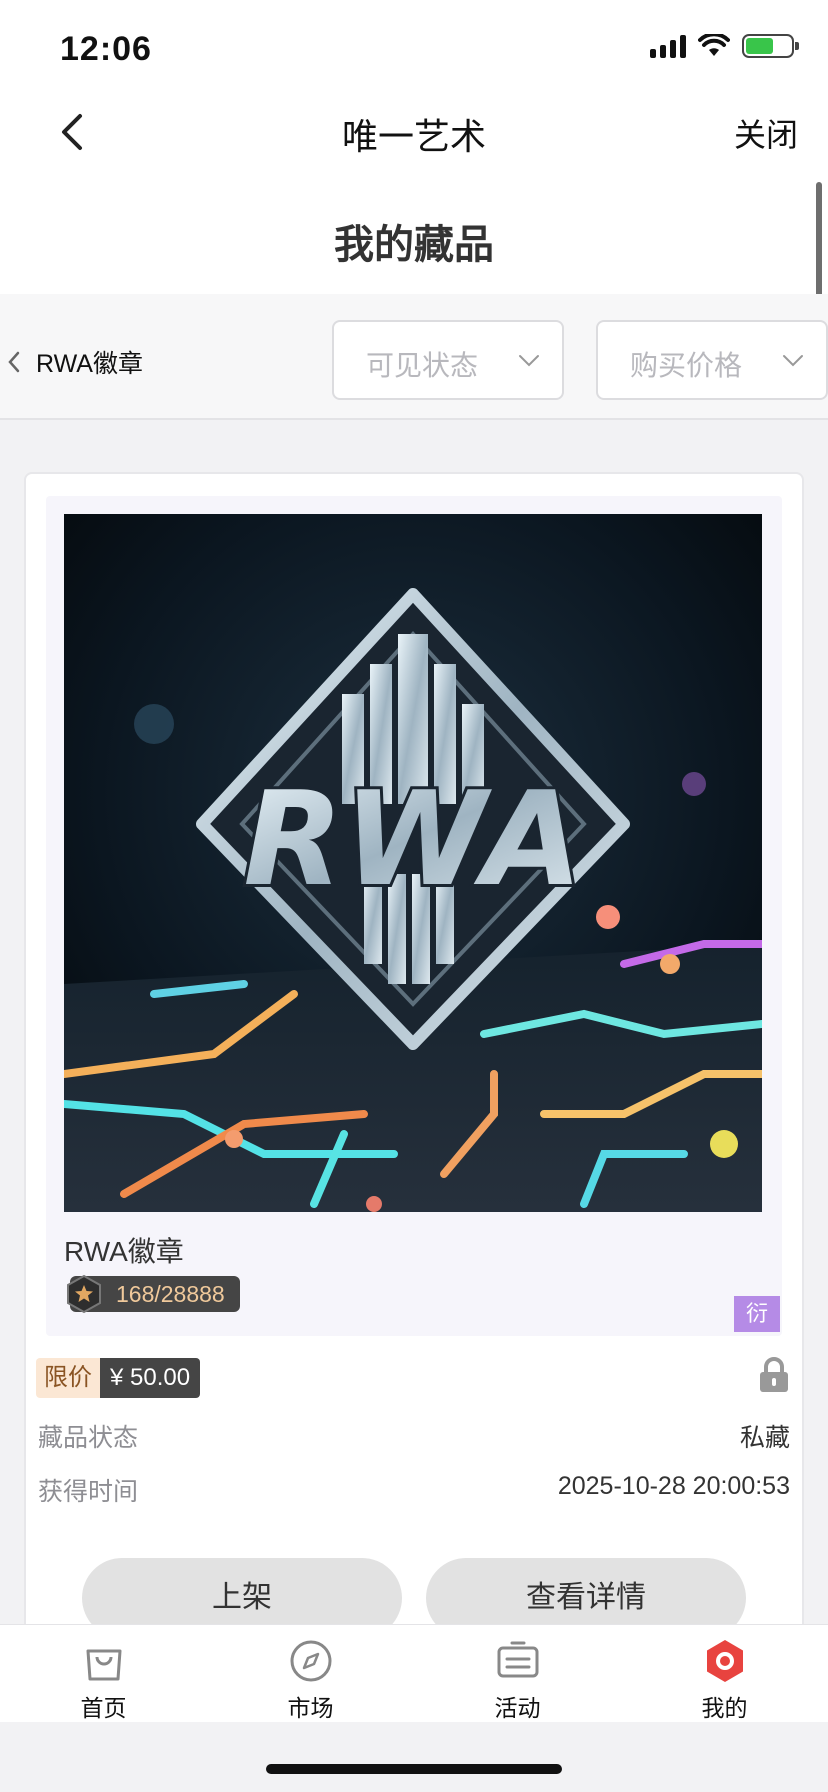 The image size is (828, 1792). Describe the element at coordinates (757, 1314) in the screenshot. I see `derivative-tag: 衍` at that location.